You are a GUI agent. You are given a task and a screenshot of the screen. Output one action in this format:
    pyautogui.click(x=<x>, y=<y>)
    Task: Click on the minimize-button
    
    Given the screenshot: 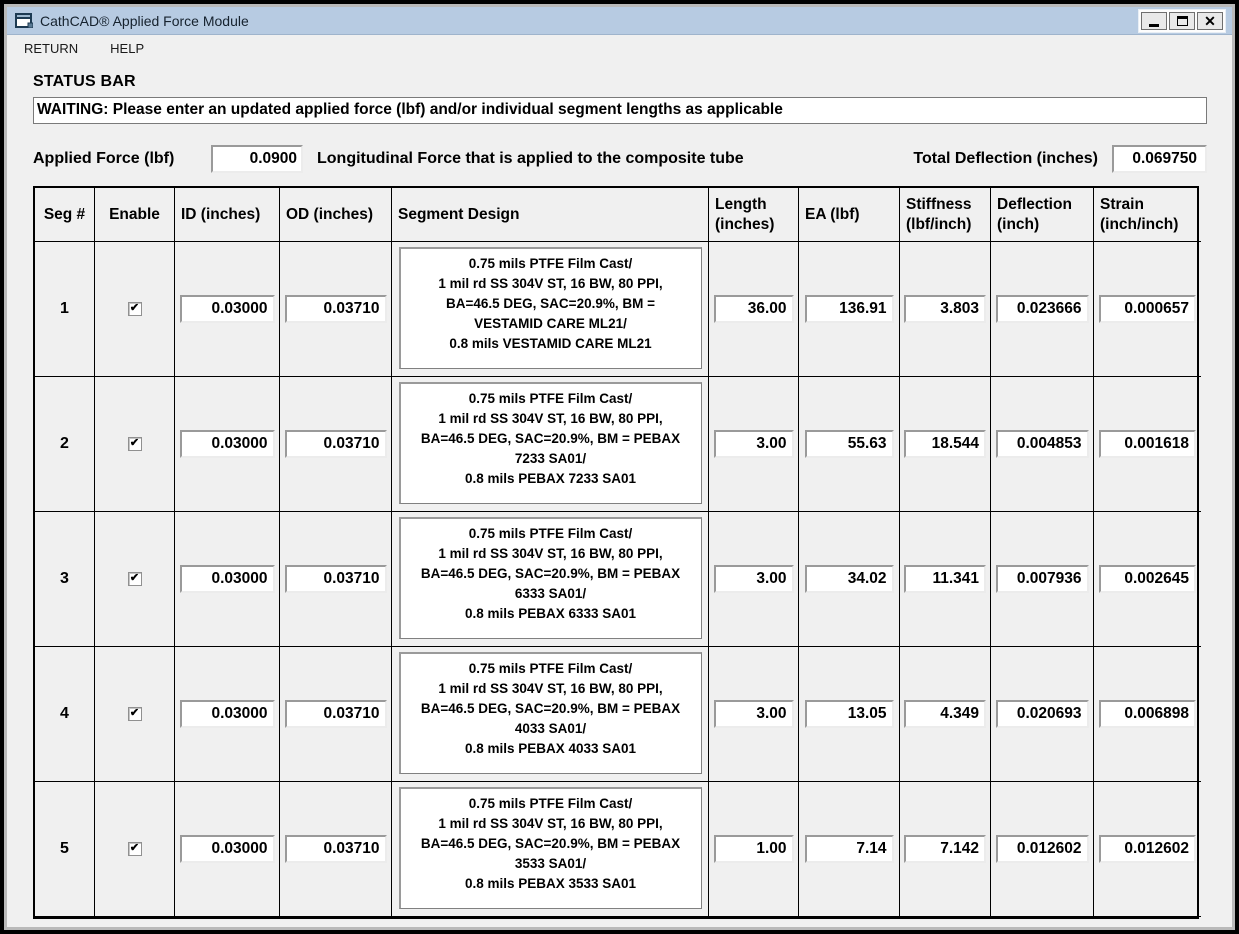 What is the action you would take?
    pyautogui.click(x=1154, y=20)
    